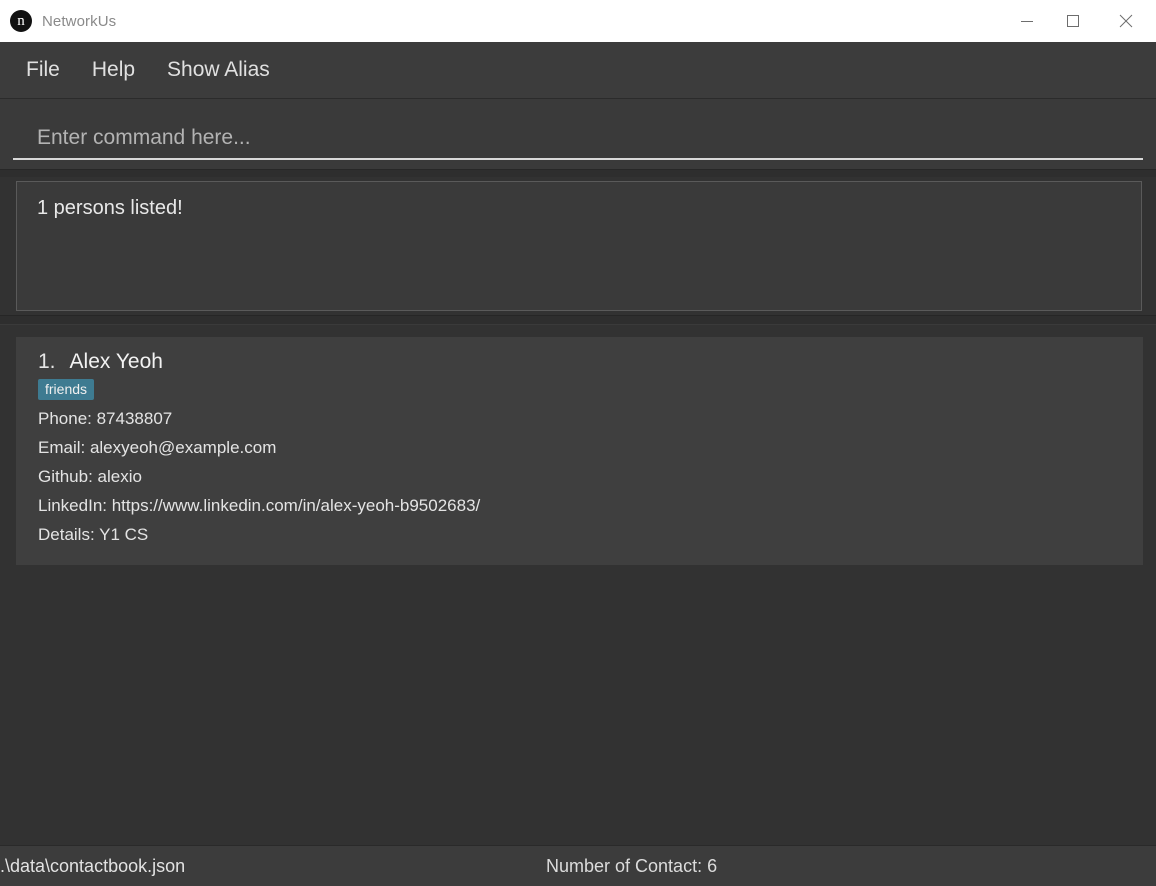 This screenshot has height=886, width=1156. Describe the element at coordinates (590, 138) in the screenshot. I see `command-input` at that location.